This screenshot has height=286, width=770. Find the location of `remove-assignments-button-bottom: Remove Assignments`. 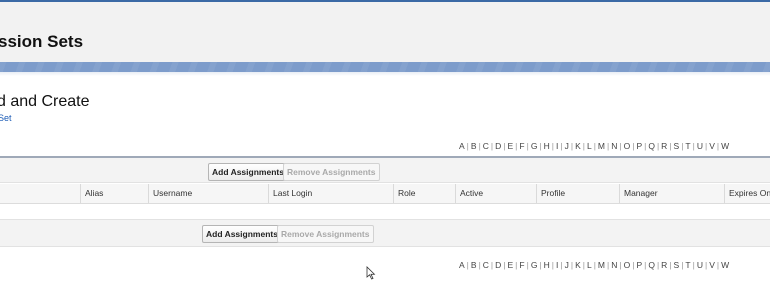

remove-assignments-button-bottom: Remove Assignments is located at coordinates (325, 234).